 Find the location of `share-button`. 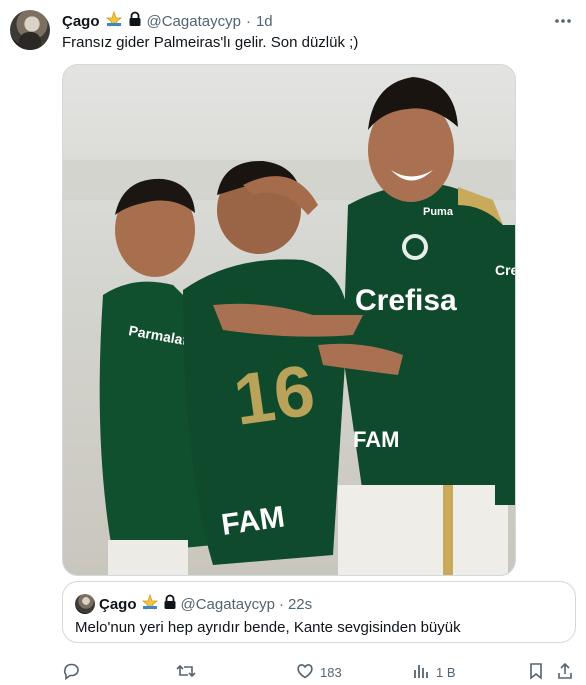

share-button is located at coordinates (565, 672).